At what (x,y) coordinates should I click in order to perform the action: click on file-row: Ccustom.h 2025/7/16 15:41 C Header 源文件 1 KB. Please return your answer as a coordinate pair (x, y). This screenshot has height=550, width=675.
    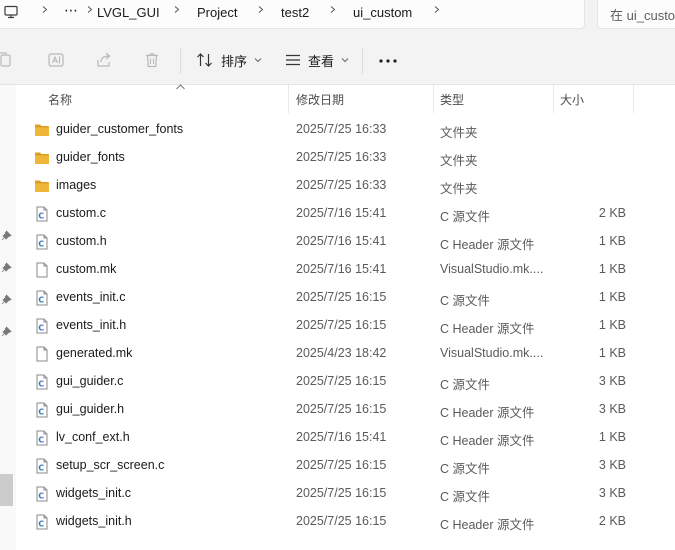
    Looking at the image, I should click on (345, 242).